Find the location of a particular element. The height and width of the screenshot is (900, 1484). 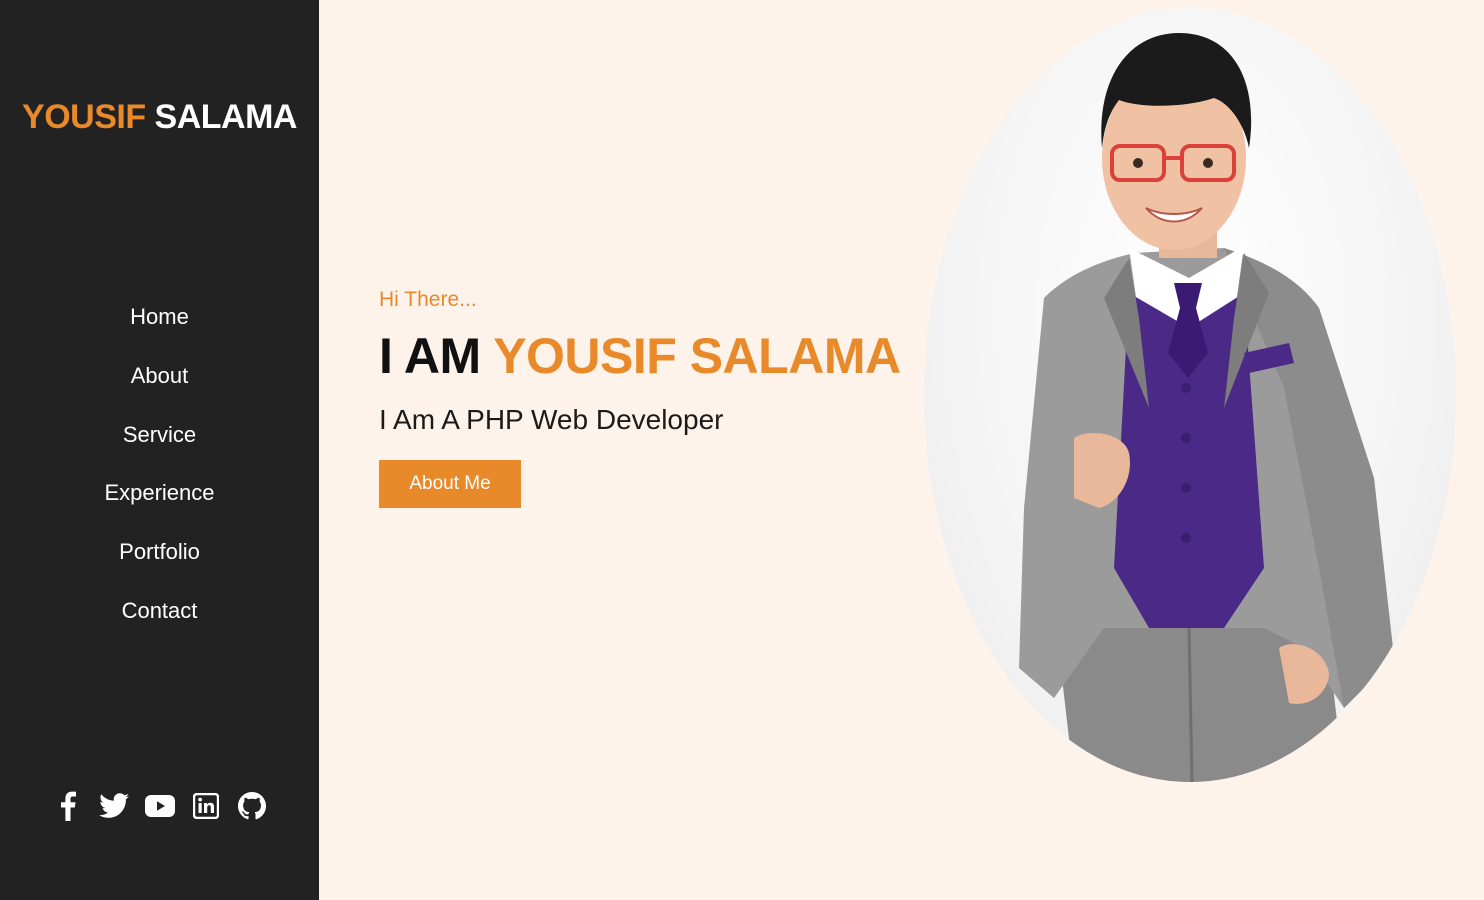

nav-item-portfolio: Portfolio is located at coordinates (159, 564).